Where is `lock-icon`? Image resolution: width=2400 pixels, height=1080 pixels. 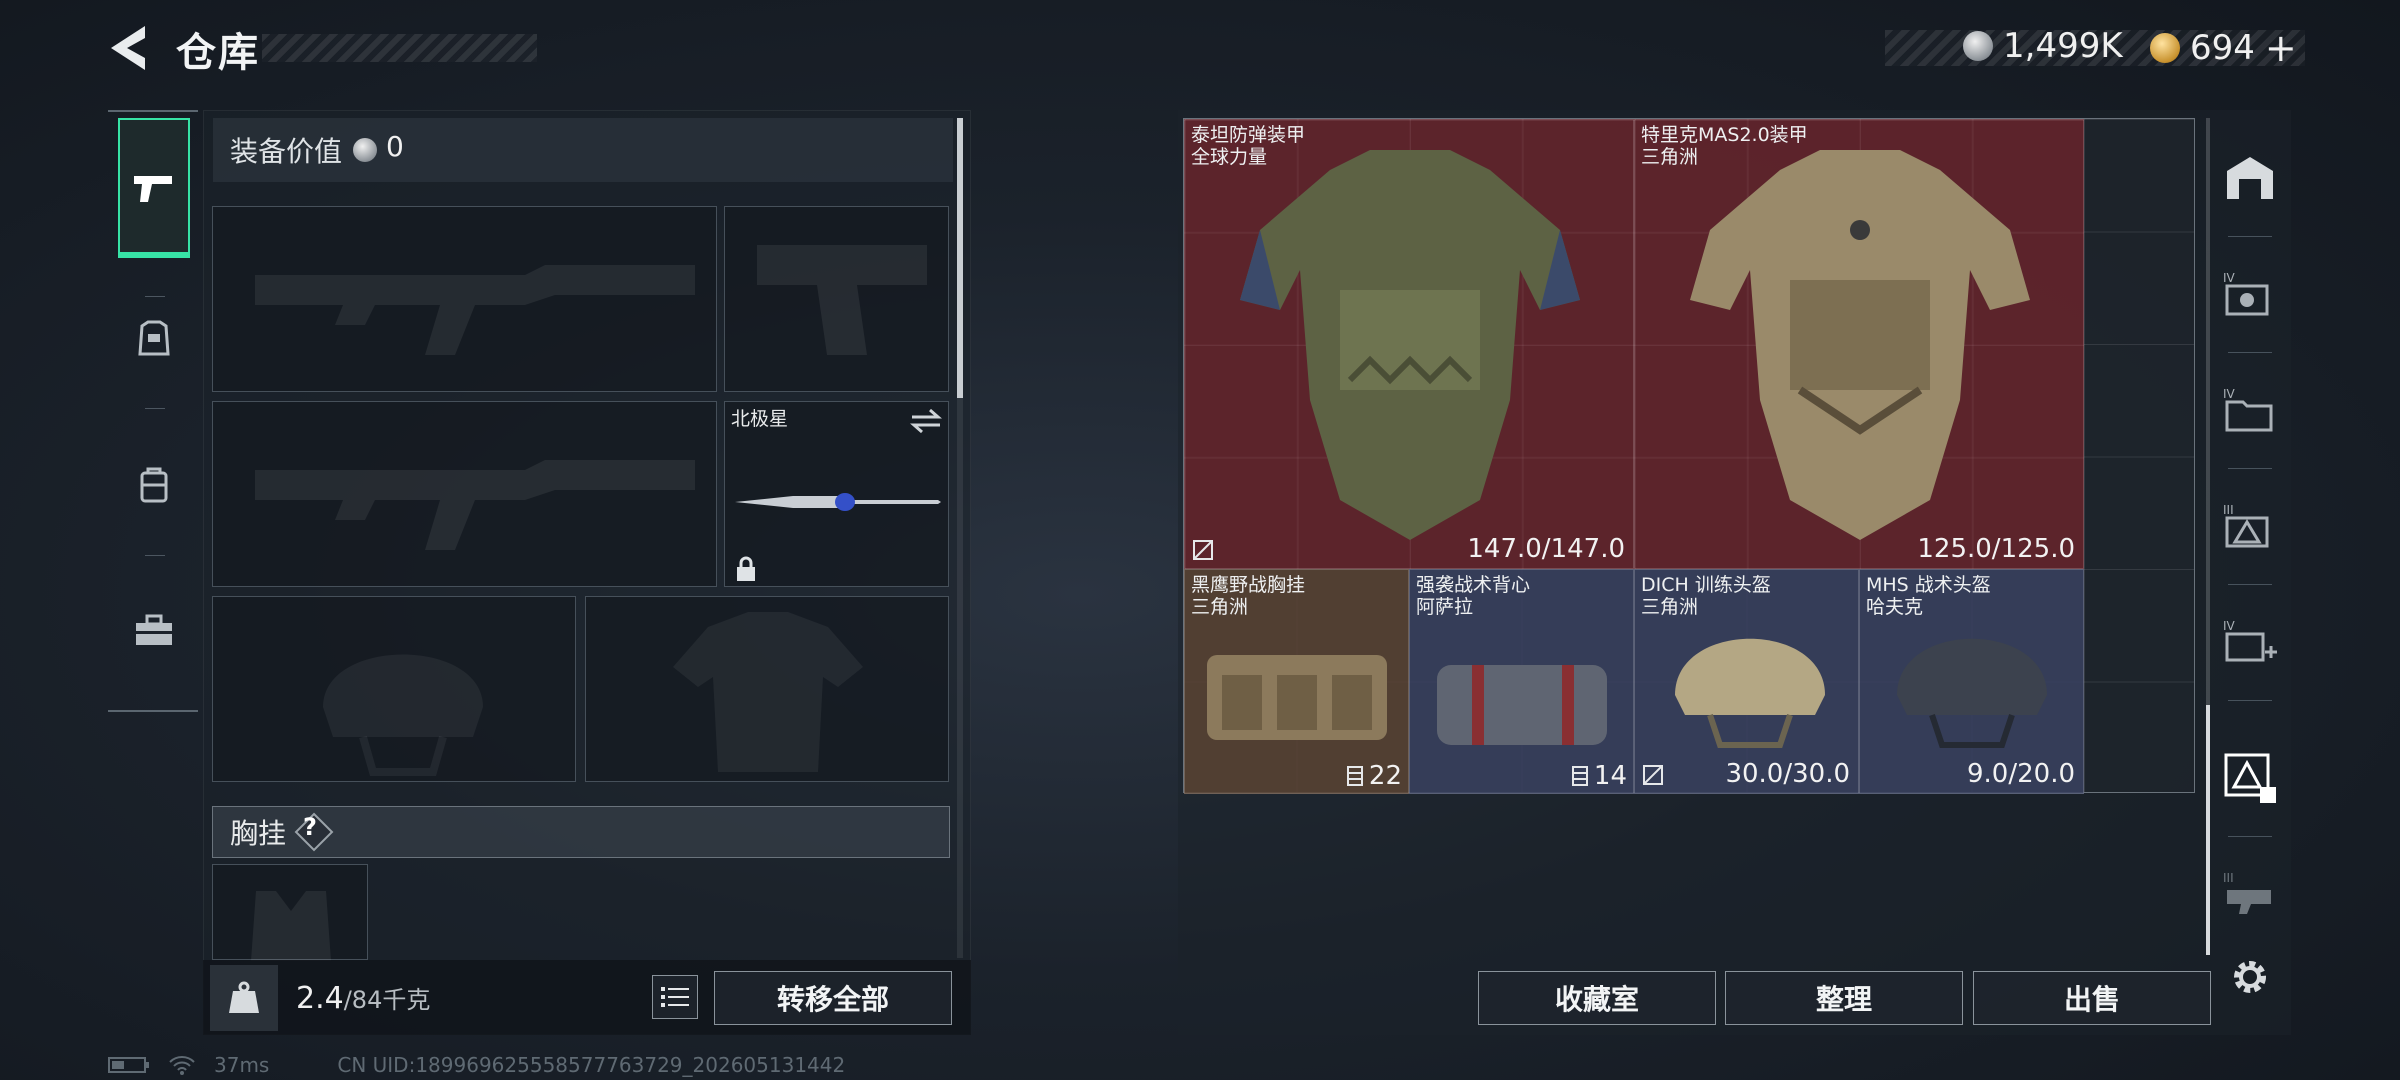 lock-icon is located at coordinates (746, 568).